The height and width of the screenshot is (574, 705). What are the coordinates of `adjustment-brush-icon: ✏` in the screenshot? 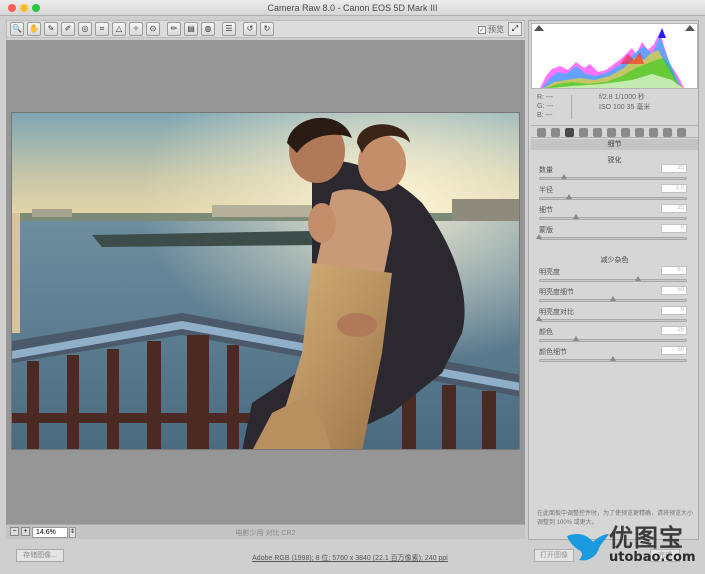 It's located at (174, 29).